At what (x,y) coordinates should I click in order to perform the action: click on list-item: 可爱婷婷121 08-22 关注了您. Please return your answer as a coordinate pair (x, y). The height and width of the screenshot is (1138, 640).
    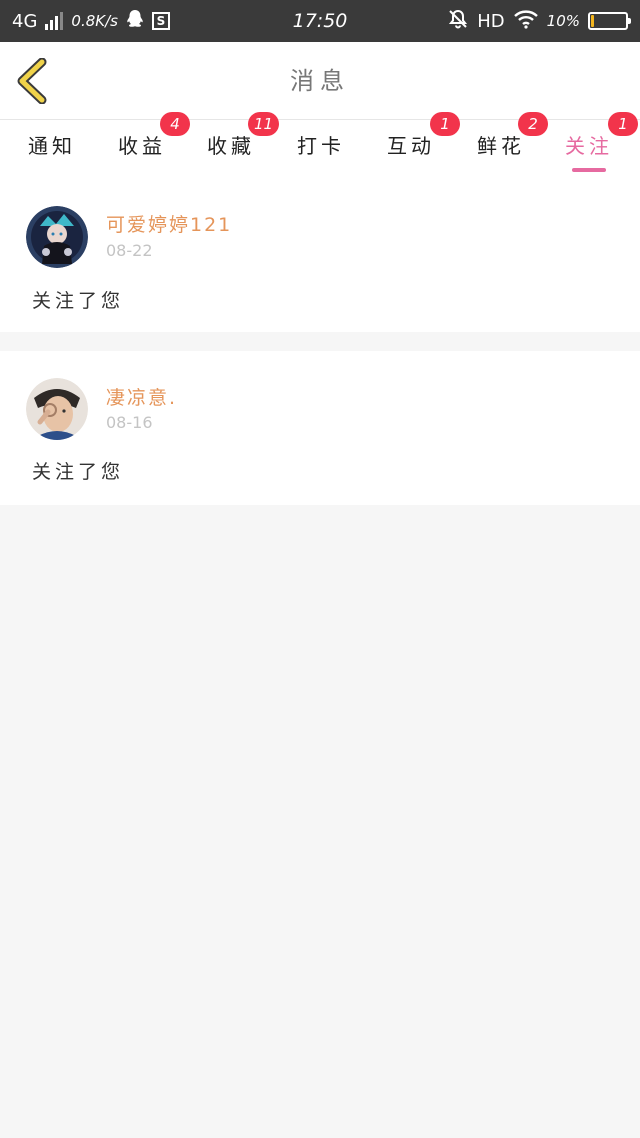
    Looking at the image, I should click on (320, 256).